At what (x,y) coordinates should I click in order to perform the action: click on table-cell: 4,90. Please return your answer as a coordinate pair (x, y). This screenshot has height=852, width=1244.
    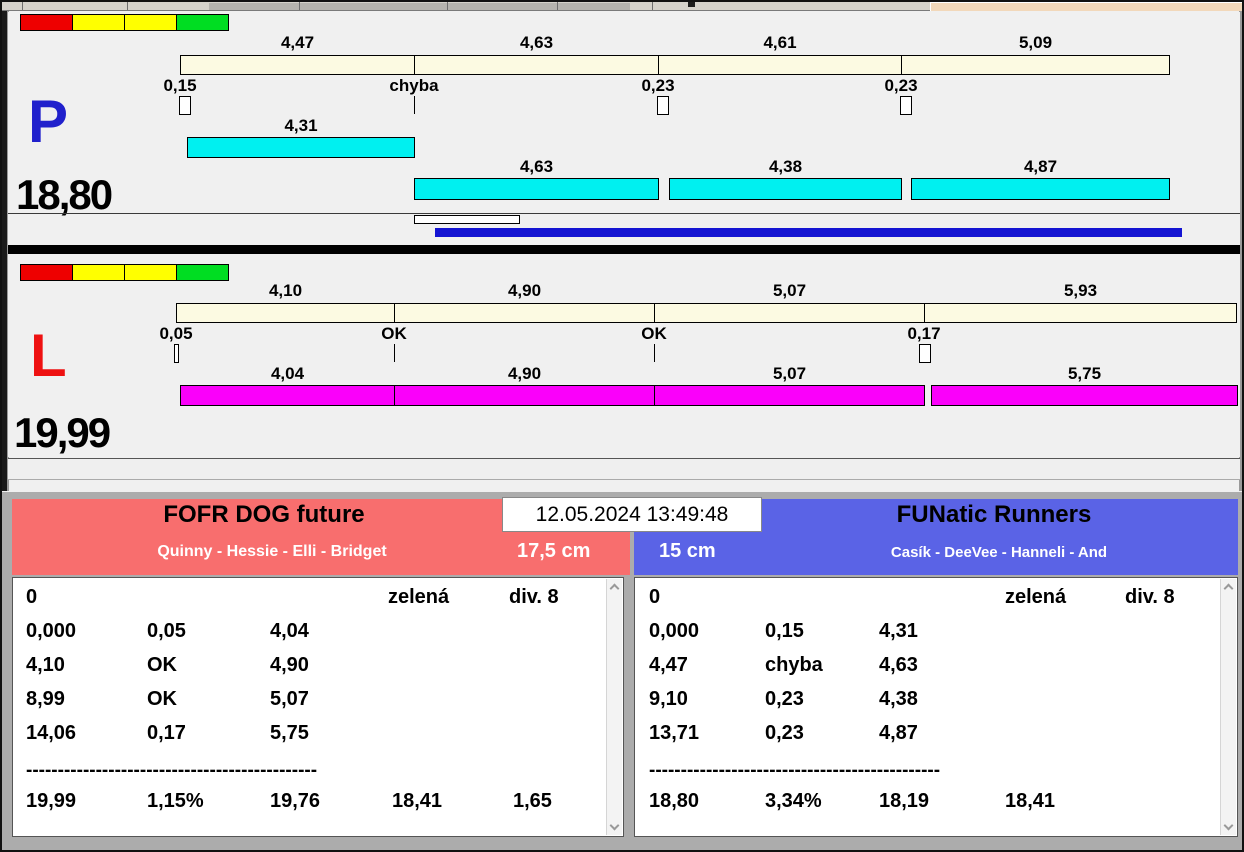
    Looking at the image, I should click on (289, 665).